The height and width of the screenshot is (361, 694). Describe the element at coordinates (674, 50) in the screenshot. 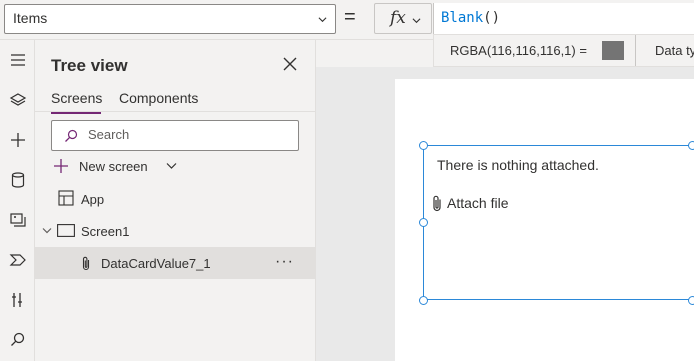

I see `data-type-label: Data ty` at that location.